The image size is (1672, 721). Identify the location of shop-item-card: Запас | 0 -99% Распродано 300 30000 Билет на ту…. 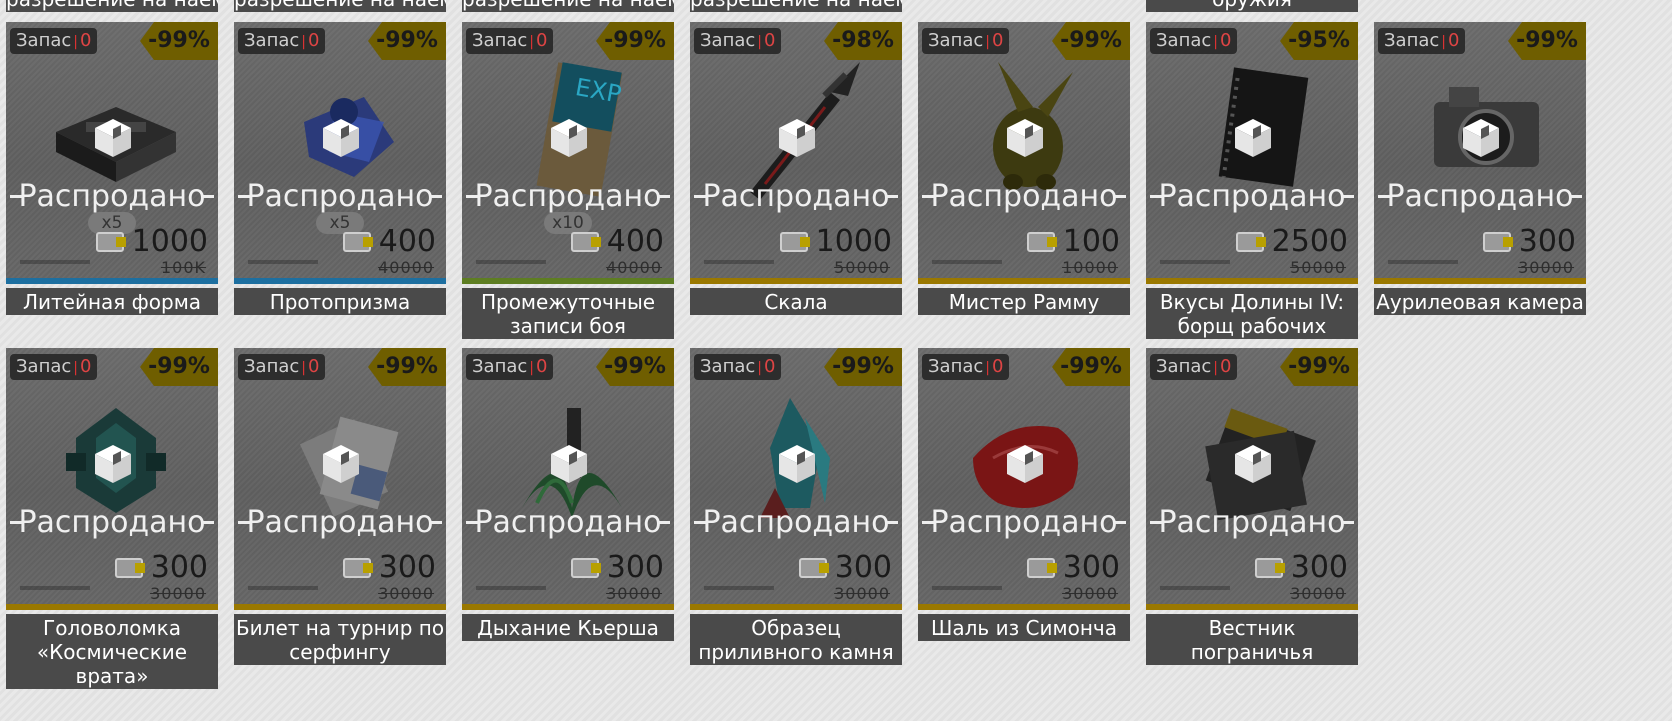
(340, 506).